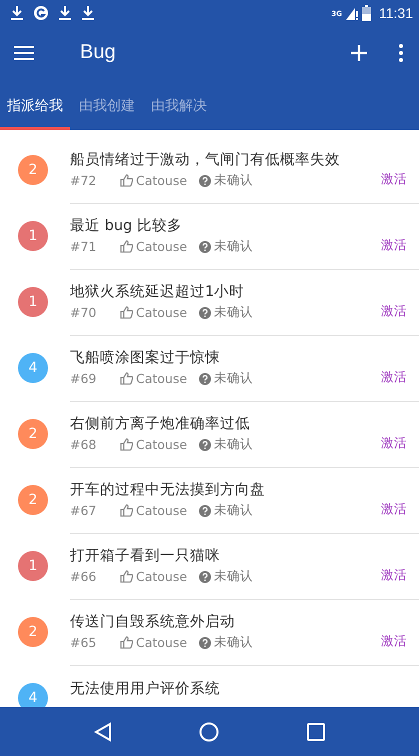 The height and width of the screenshot is (756, 419). What do you see at coordinates (84, 378) in the screenshot?
I see `bug-id: #69` at bounding box center [84, 378].